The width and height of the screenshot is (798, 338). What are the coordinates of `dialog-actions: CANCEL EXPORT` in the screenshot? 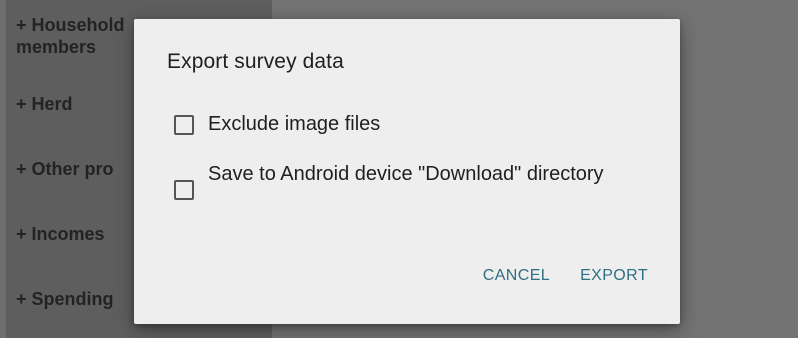 It's located at (565, 276).